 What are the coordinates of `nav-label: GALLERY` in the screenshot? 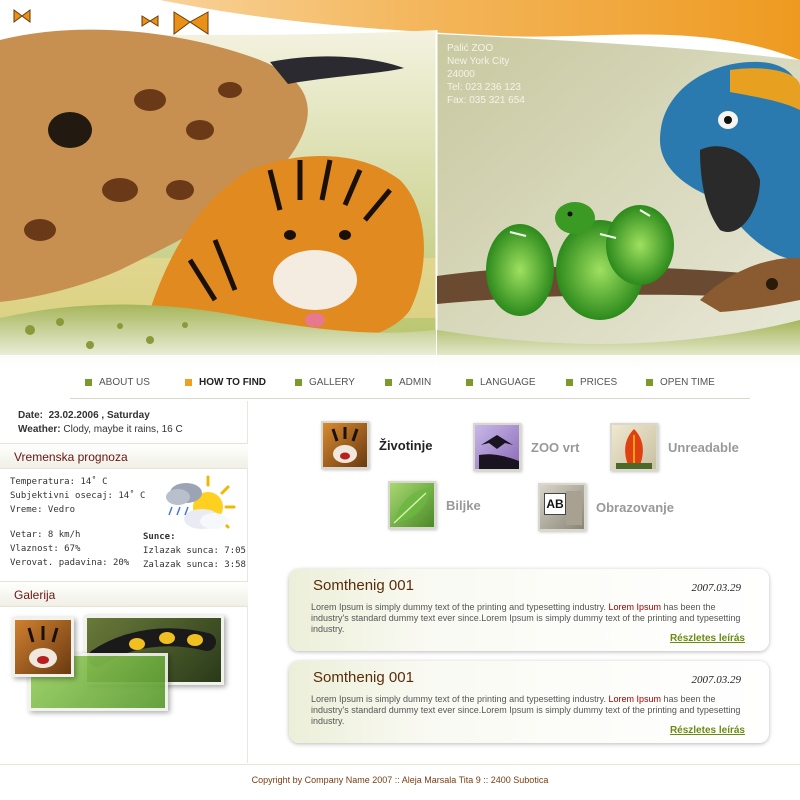 It's located at (332, 382).